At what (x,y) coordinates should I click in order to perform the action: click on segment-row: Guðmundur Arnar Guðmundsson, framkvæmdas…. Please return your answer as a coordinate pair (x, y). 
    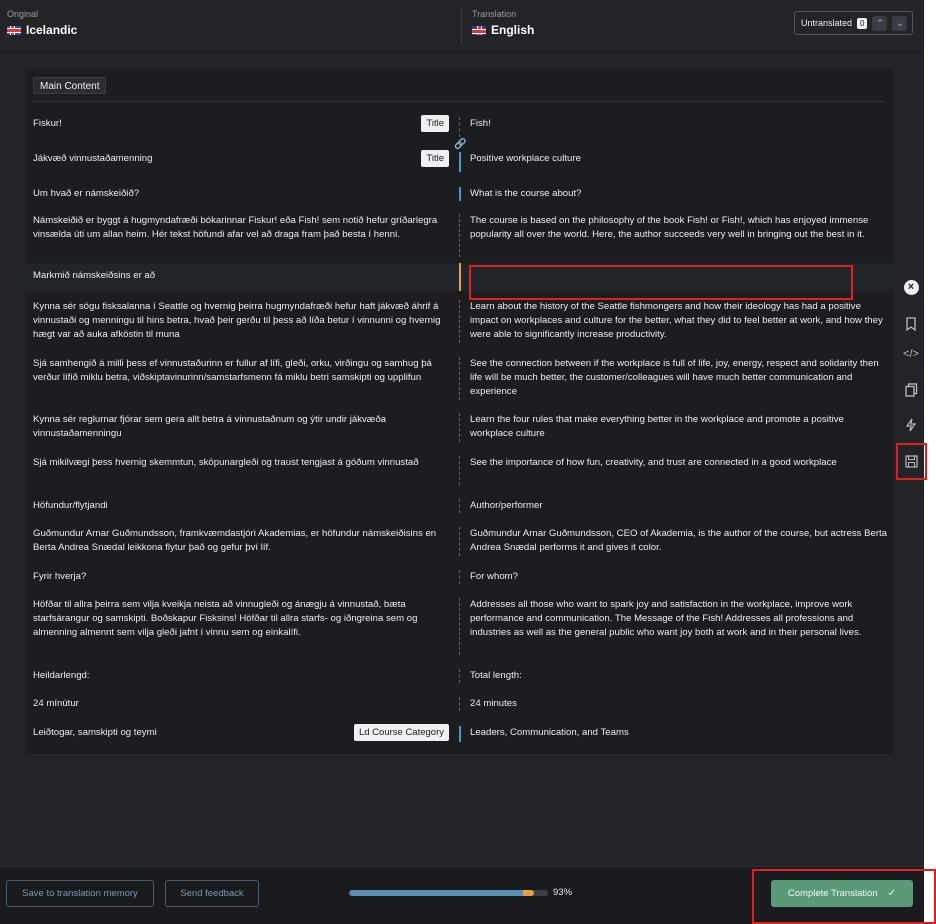
    Looking at the image, I should click on (459, 541).